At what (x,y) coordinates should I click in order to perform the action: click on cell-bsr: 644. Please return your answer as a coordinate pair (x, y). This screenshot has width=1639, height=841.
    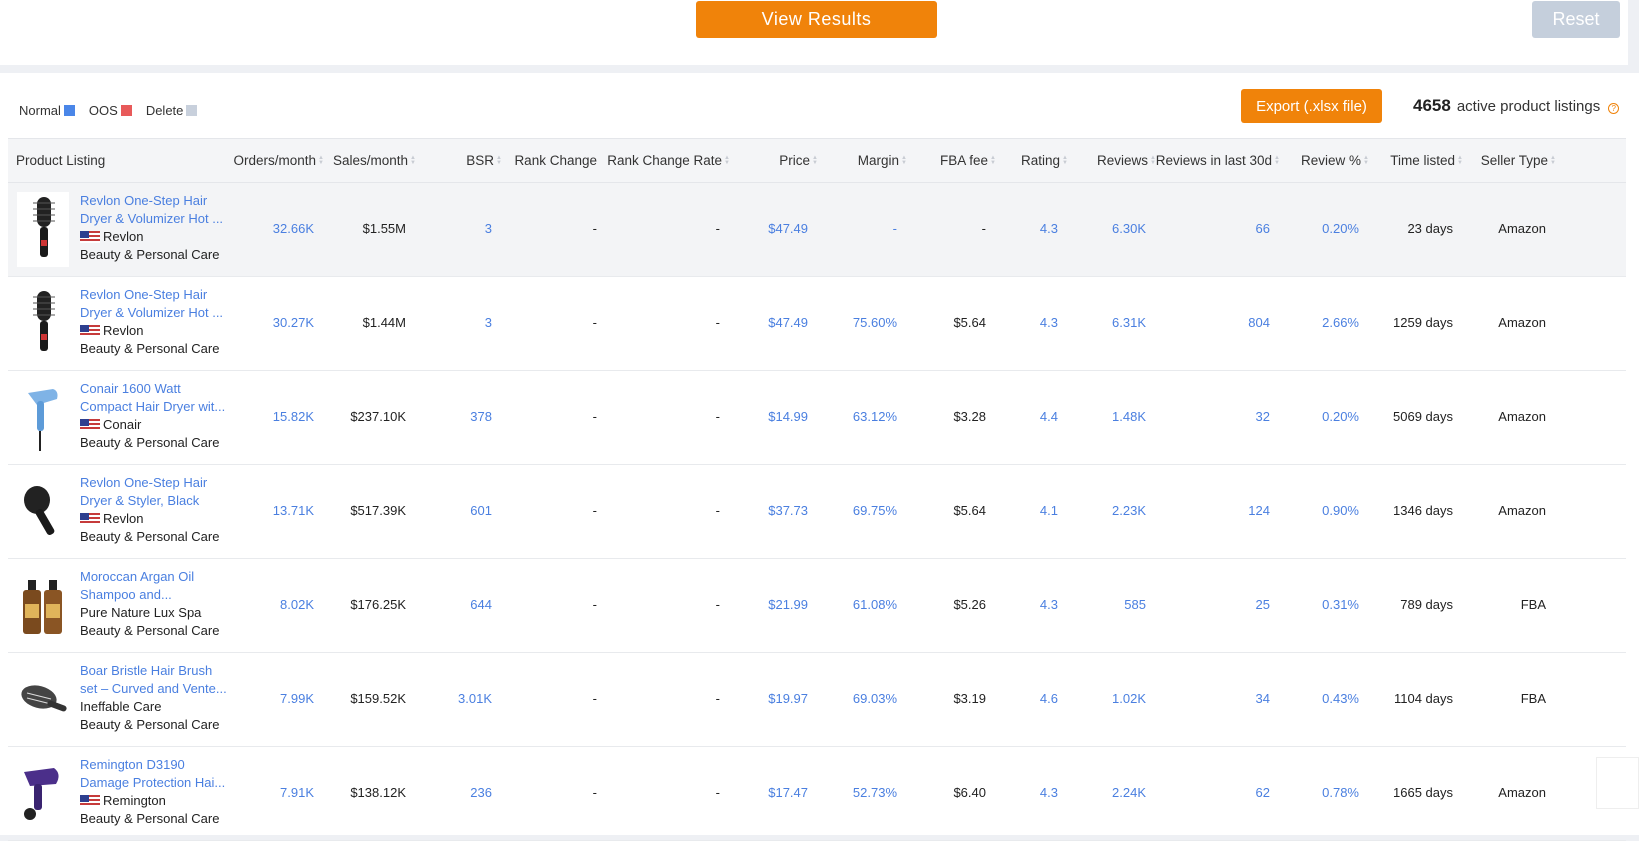
    Looking at the image, I should click on (481, 604).